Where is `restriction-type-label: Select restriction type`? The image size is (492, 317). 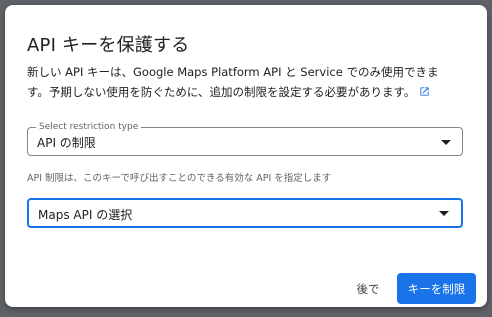 restriction-type-label: Select restriction type is located at coordinates (89, 127).